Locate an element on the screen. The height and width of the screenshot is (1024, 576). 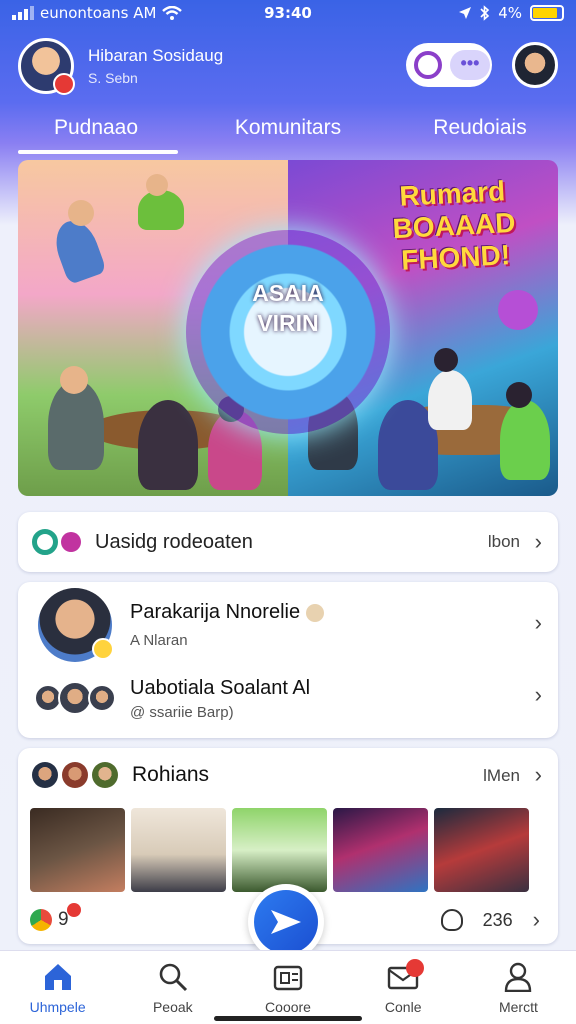
moments-title: Rohians is located at coordinates (171, 774).